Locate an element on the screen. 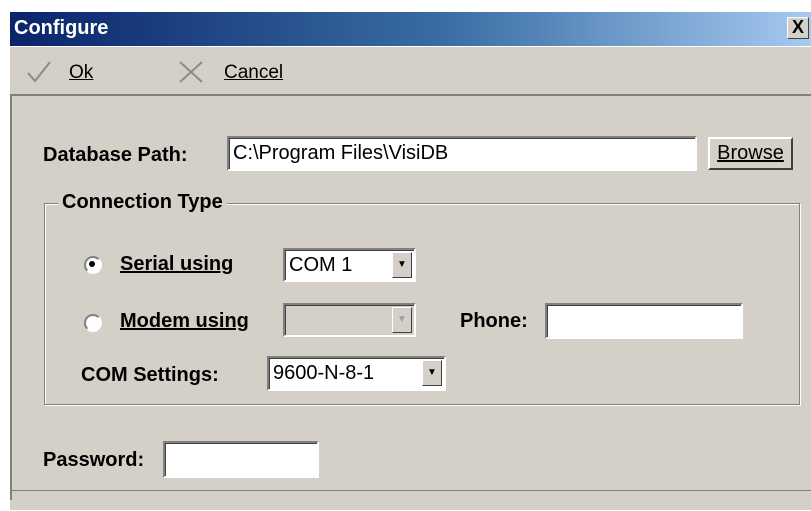 The image size is (811, 511). radio-selected-dot is located at coordinates (92, 264).